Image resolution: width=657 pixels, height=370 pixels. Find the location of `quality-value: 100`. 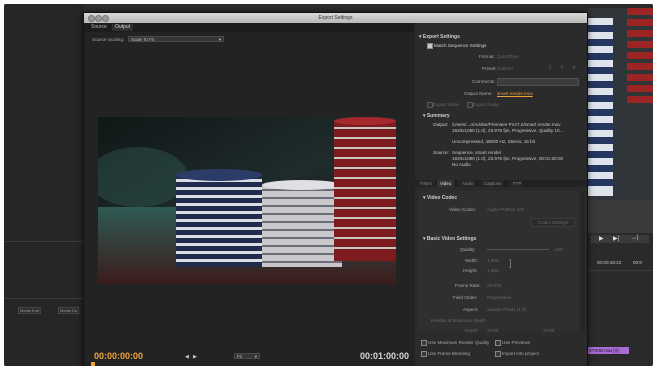

quality-value: 100 is located at coordinates (559, 249).